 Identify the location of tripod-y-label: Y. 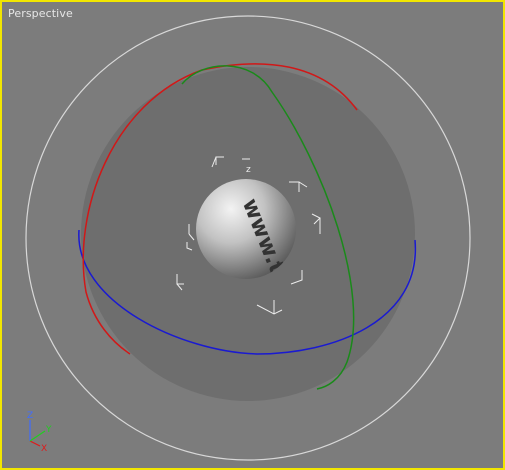
(48, 430).